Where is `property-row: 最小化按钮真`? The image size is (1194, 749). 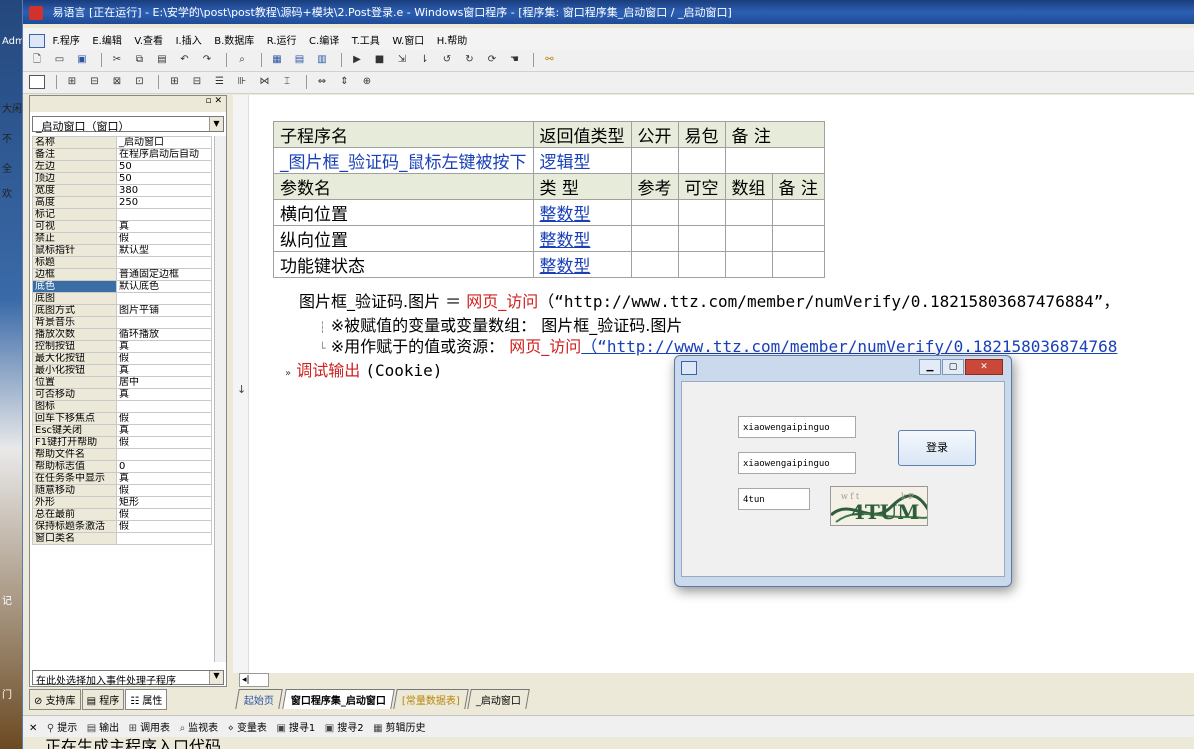 property-row: 最小化按钮真 is located at coordinates (122, 370).